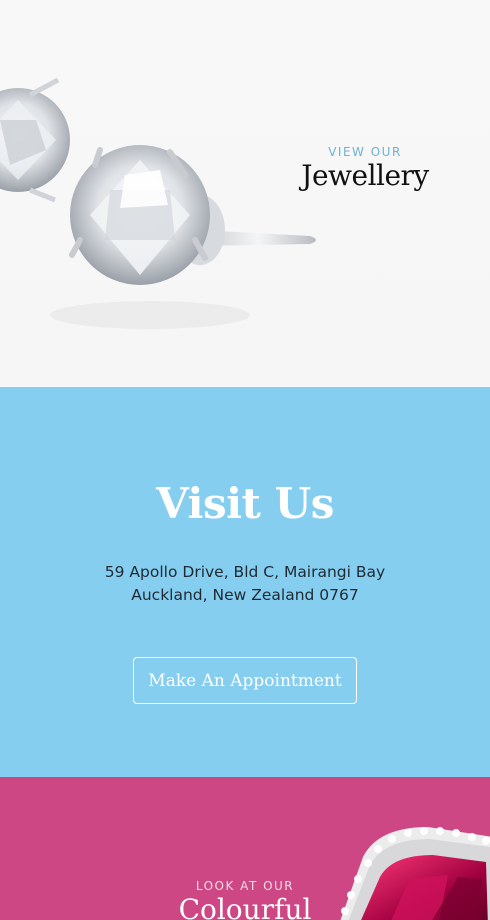  Describe the element at coordinates (365, 175) in the screenshot. I see `jewellery-heading: Jewellery` at that location.